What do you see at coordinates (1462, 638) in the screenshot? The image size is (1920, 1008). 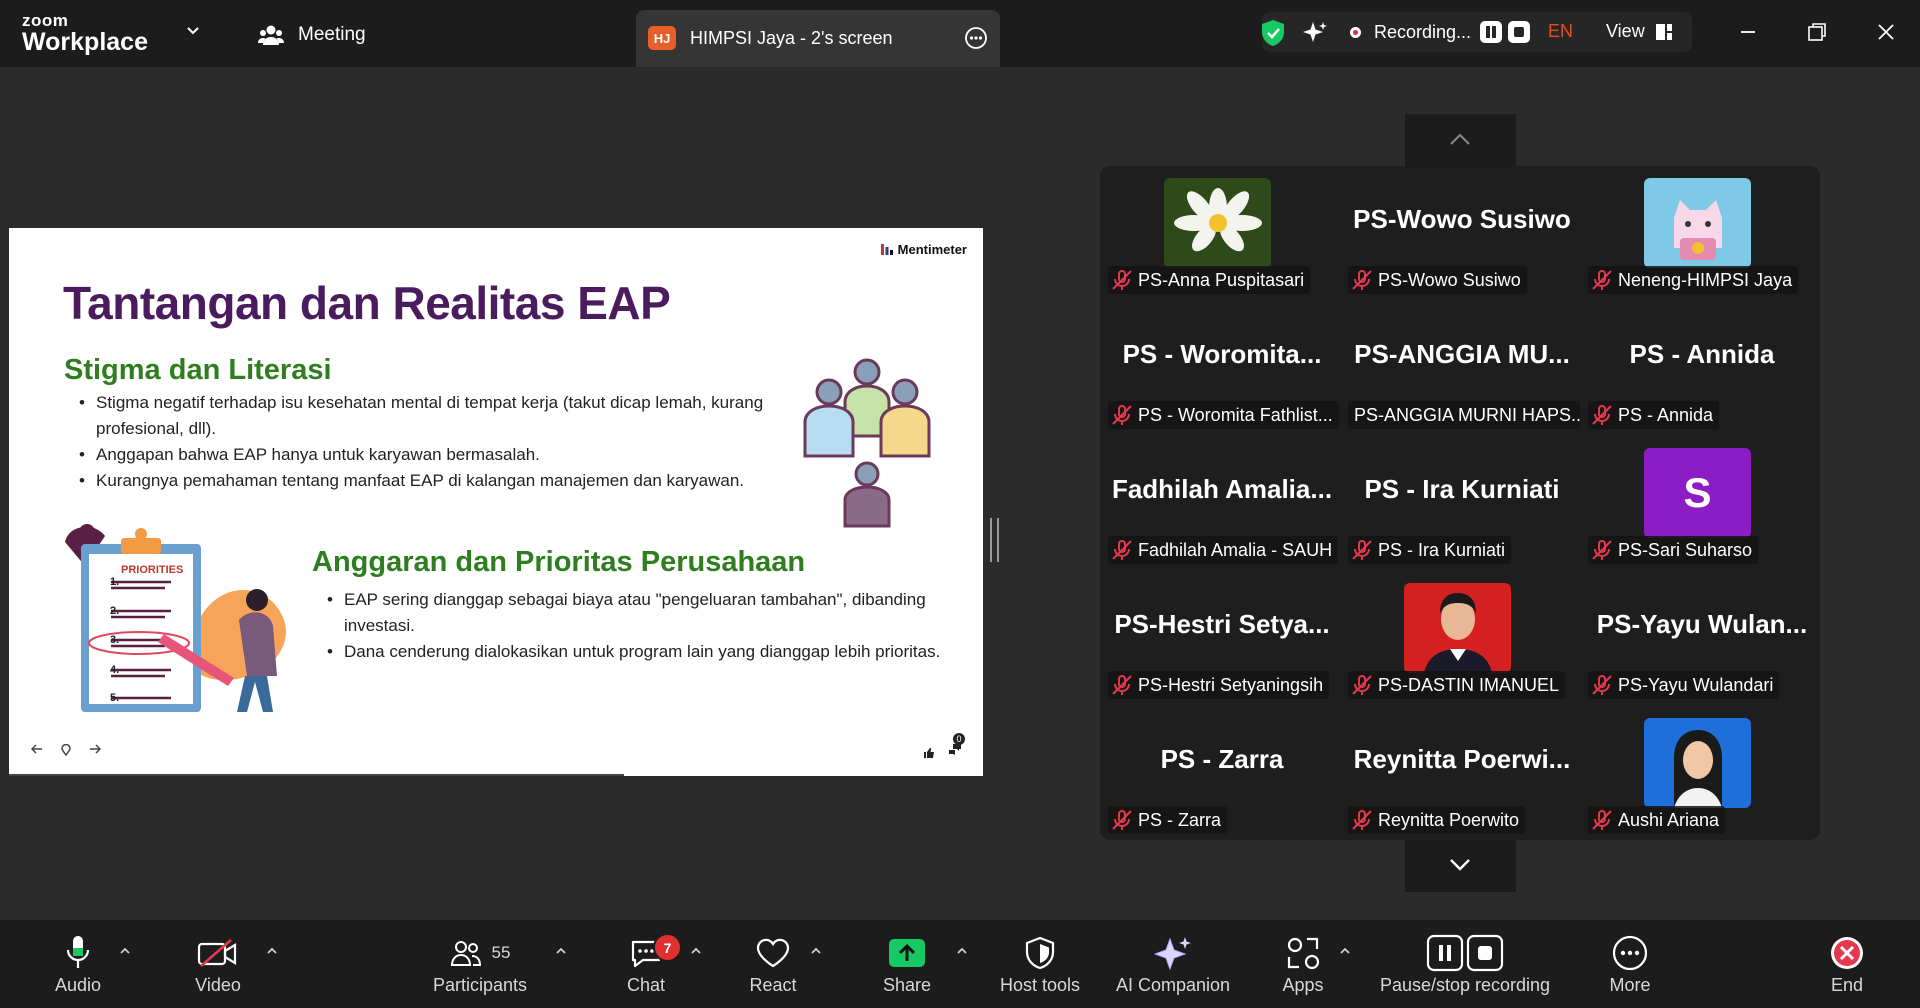 I see `participant-tile: PS-DASTIN IMANUEL` at bounding box center [1462, 638].